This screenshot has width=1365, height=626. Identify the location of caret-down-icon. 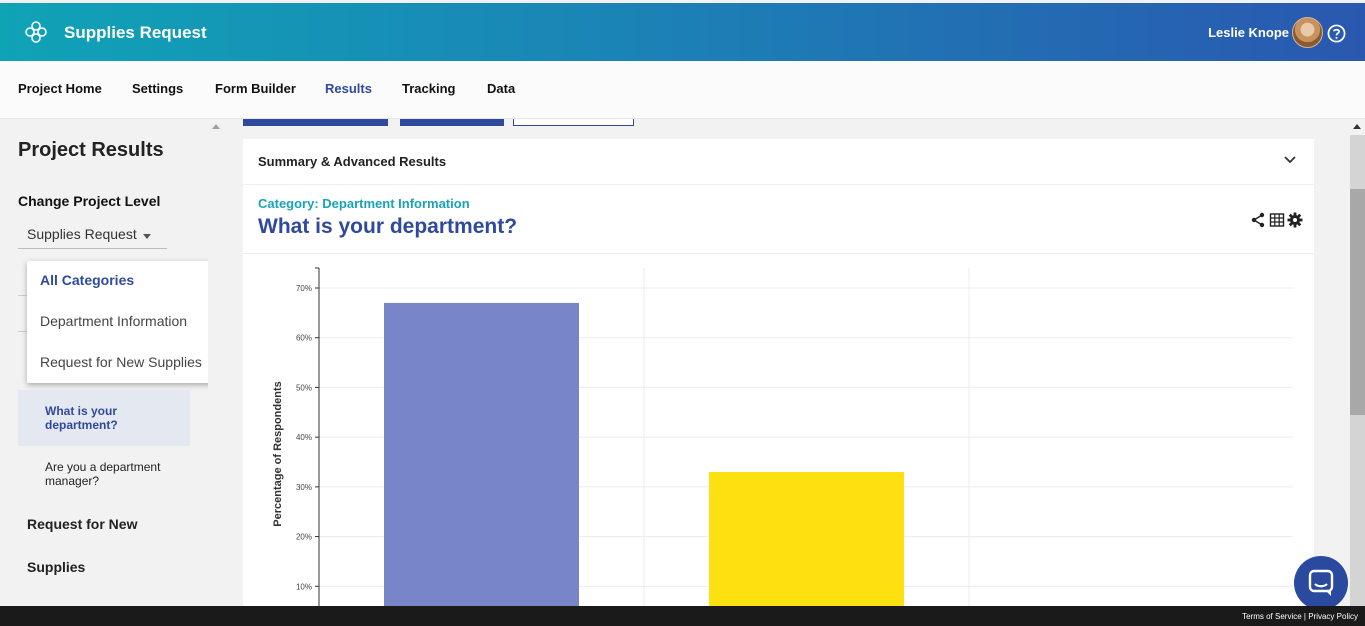
(147, 236).